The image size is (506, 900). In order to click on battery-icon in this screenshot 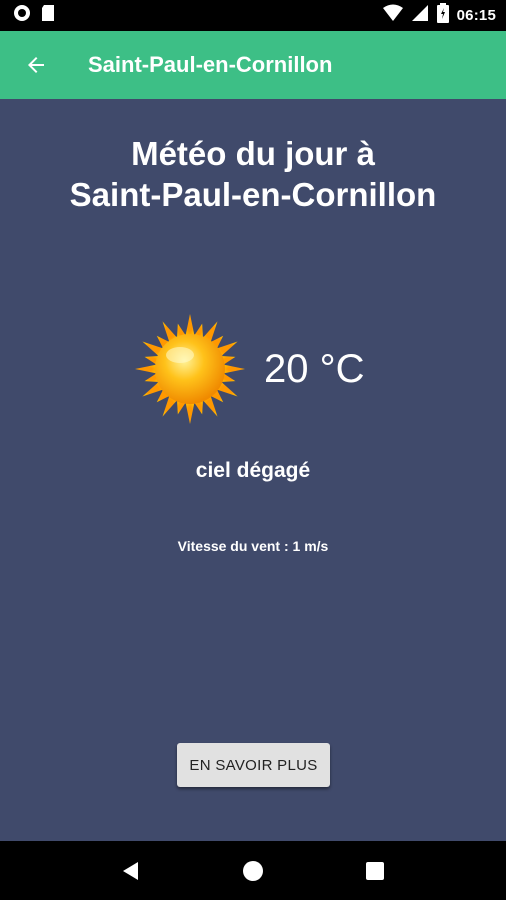, I will do `click(442, 15)`.